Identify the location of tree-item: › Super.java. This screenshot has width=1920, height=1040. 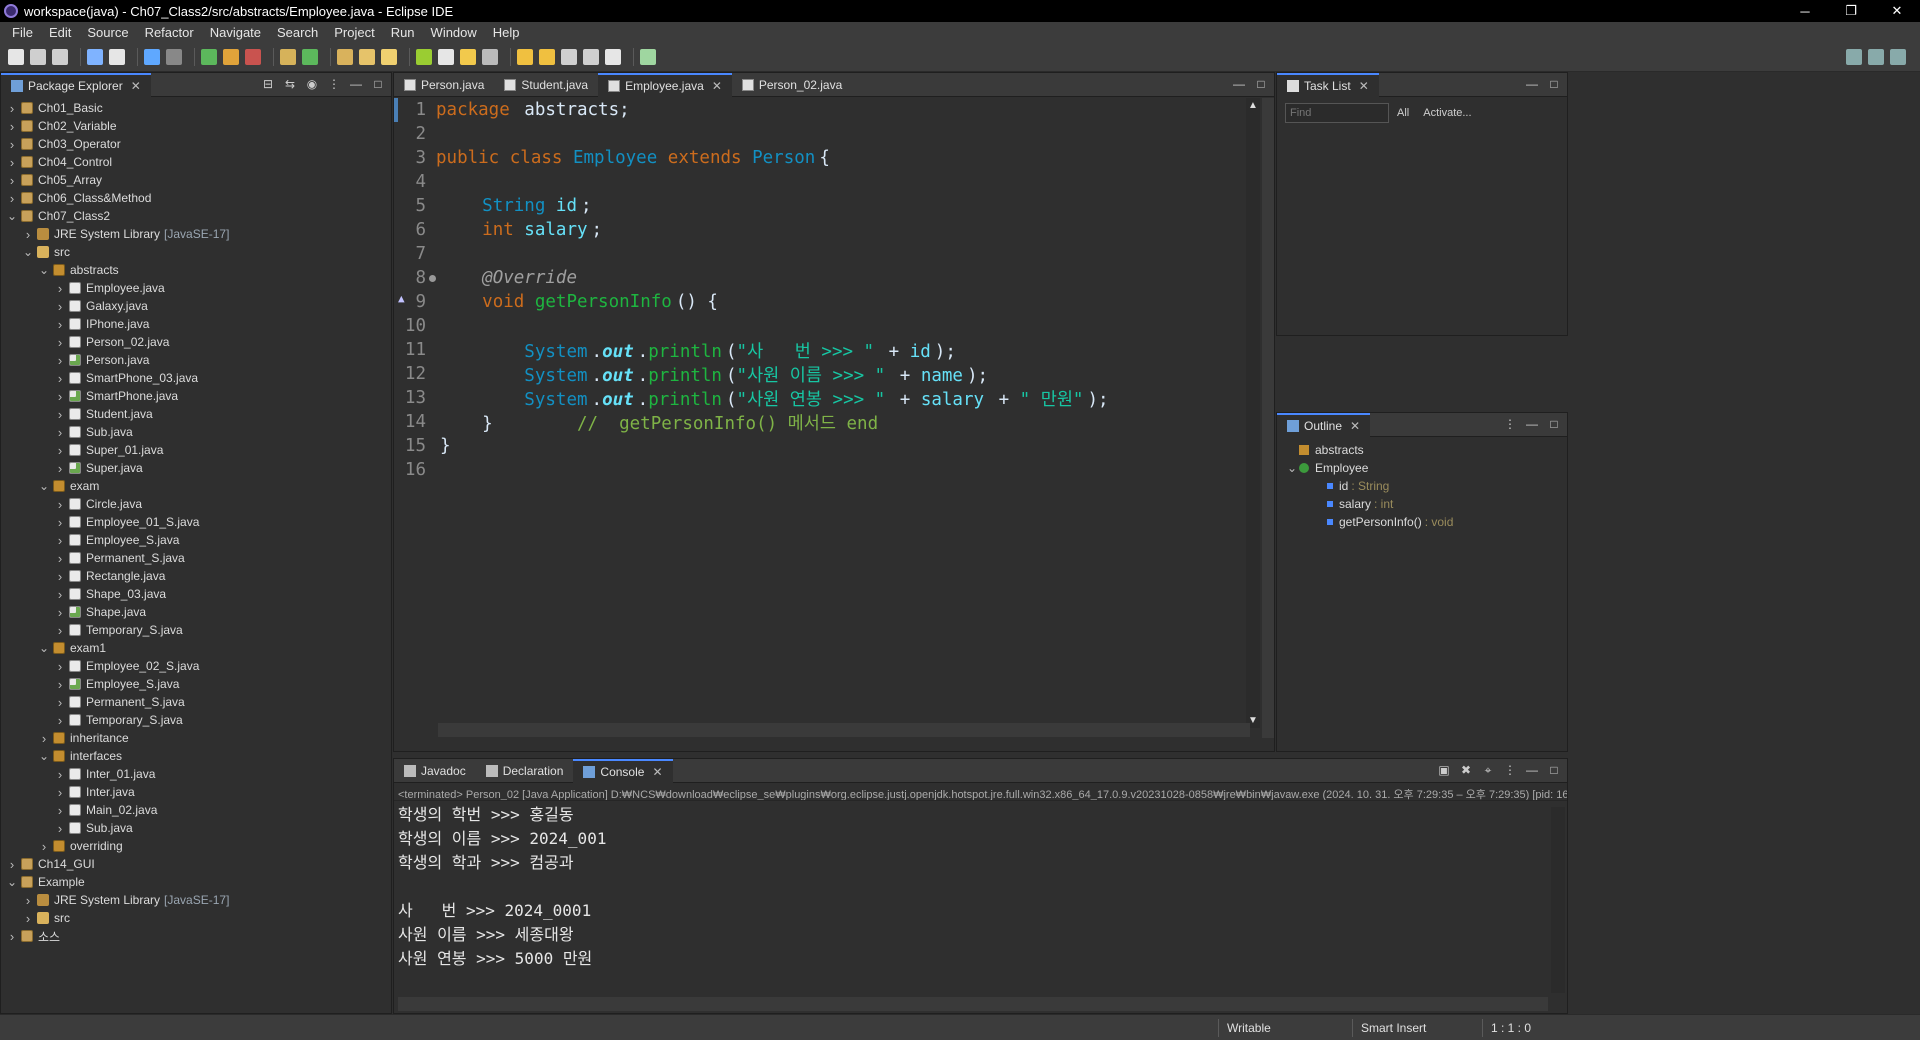
(196, 468).